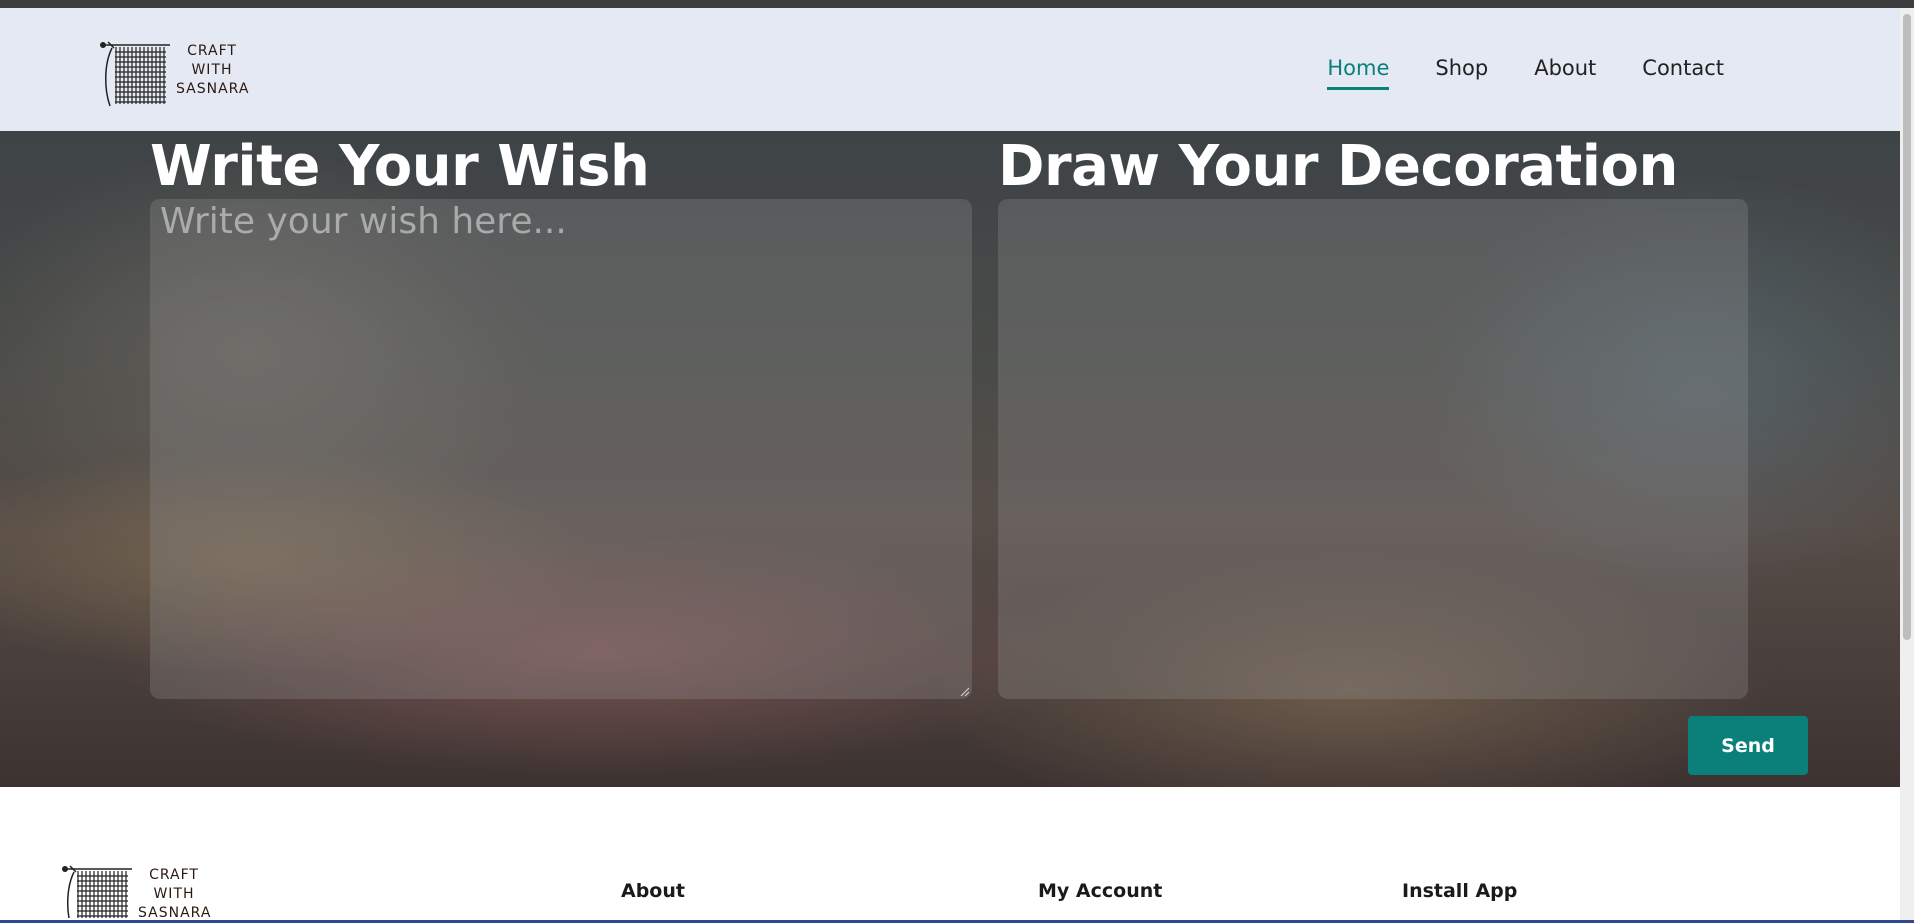  Describe the element at coordinates (1748, 745) in the screenshot. I see `send-button: Send` at that location.